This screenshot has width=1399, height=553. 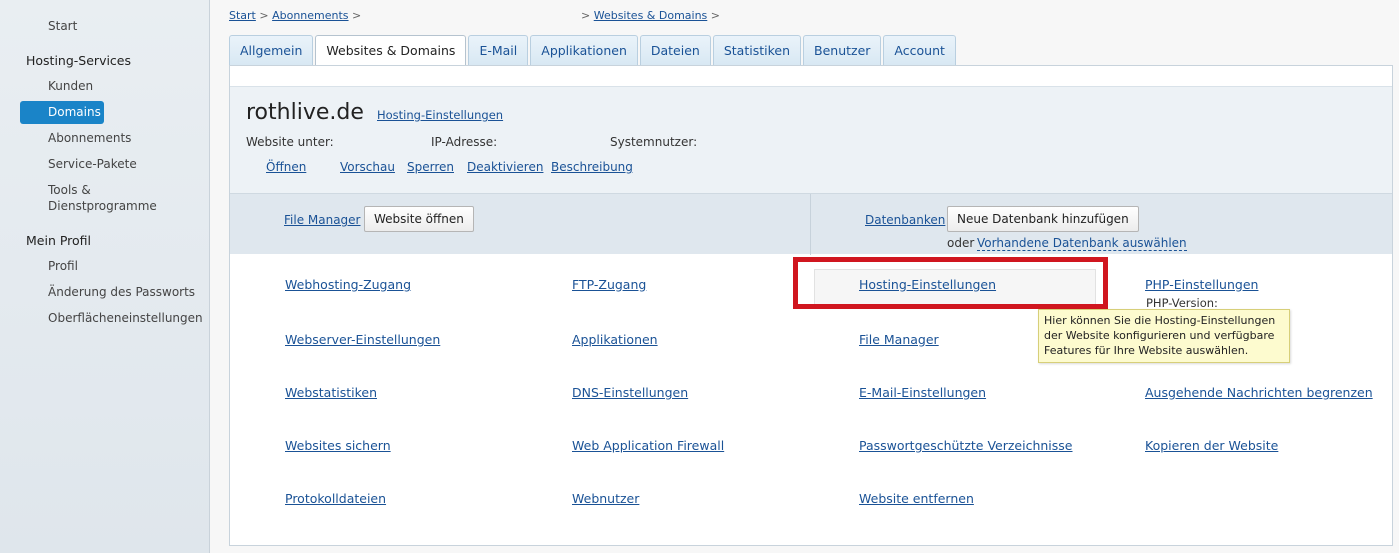 What do you see at coordinates (367, 167) in the screenshot?
I see `preview-link: Vorschau` at bounding box center [367, 167].